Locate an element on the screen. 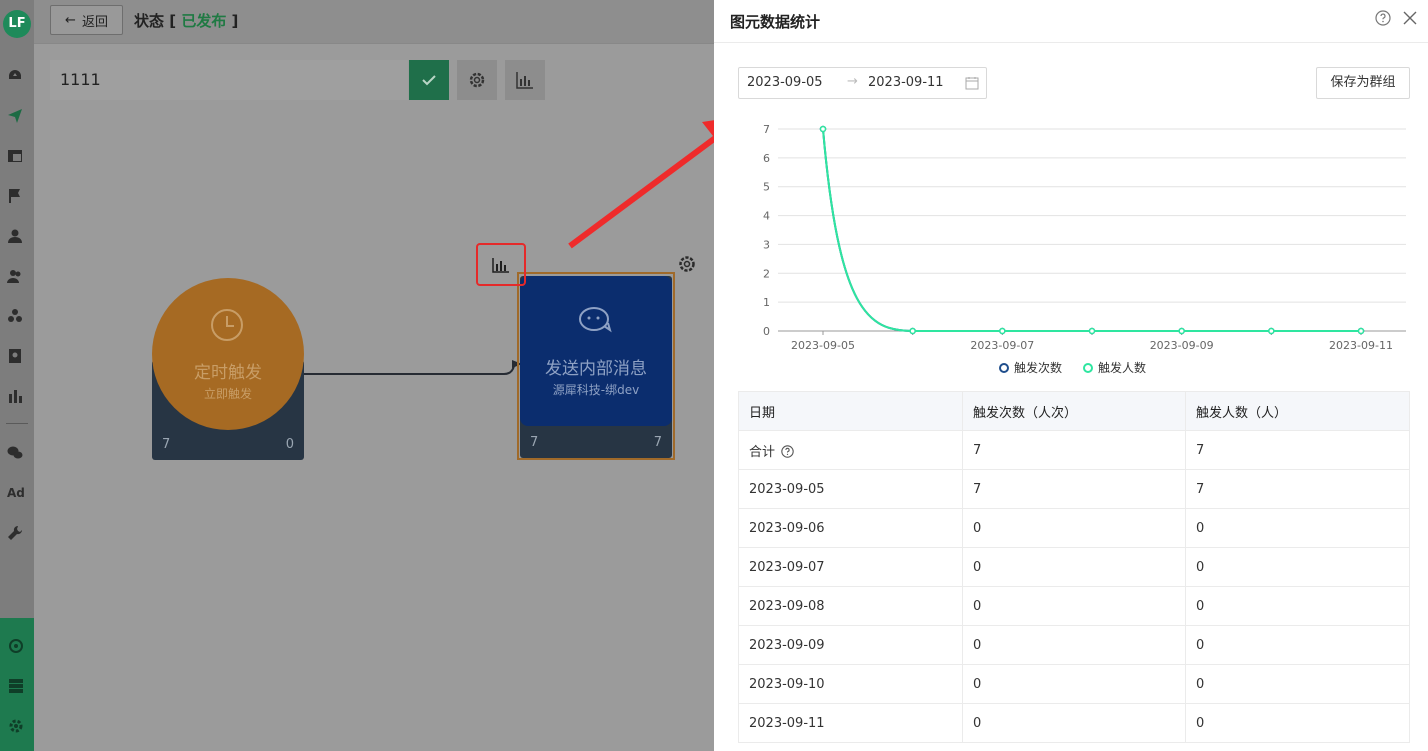  drawer-title: 图元数据统计 is located at coordinates (775, 22).